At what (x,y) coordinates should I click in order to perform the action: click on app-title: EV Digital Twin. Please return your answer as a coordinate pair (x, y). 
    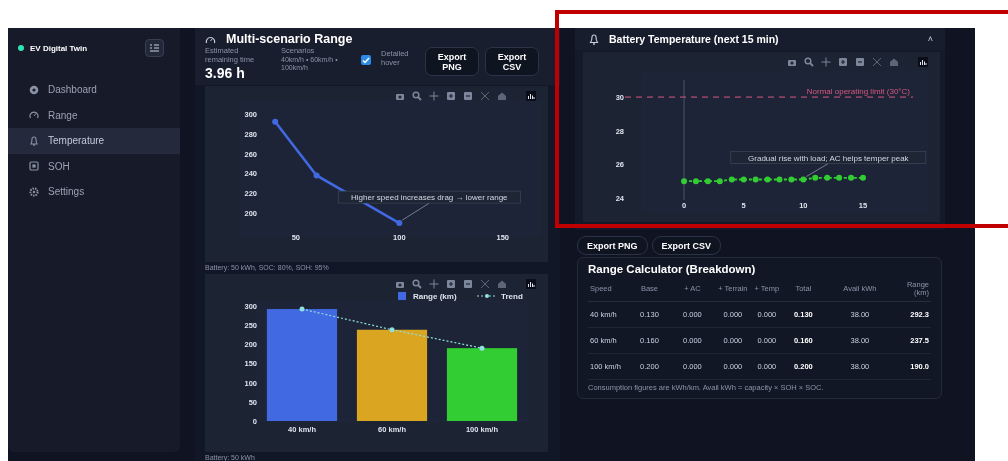
    Looking at the image, I should click on (59, 48).